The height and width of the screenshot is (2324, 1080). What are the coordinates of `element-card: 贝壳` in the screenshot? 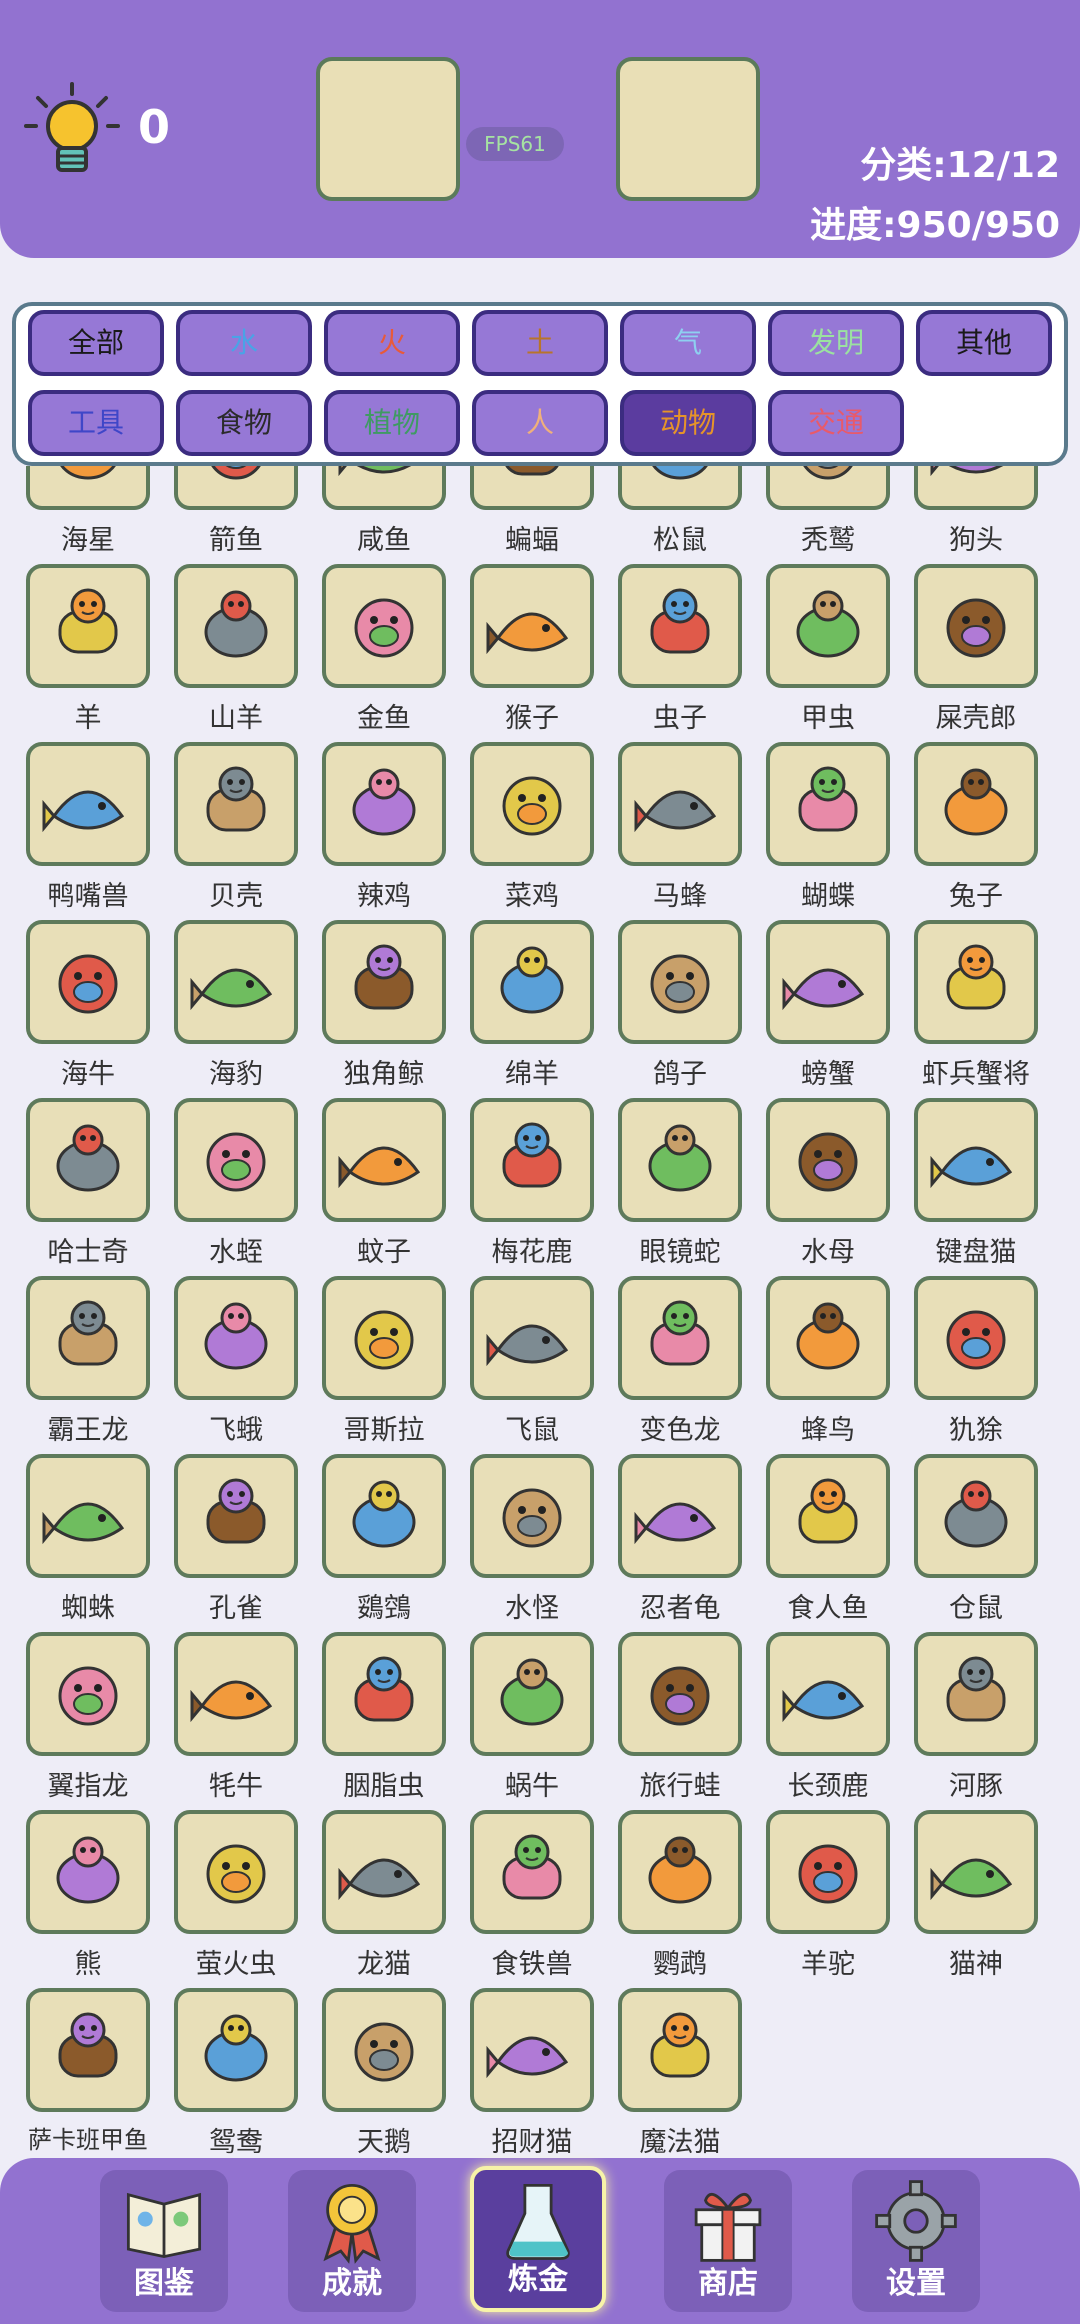 It's located at (236, 831).